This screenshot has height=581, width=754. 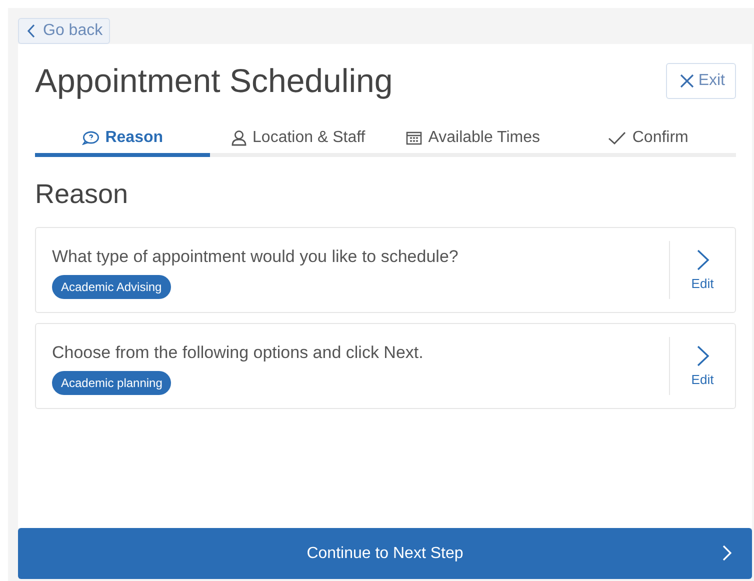 What do you see at coordinates (617, 138) in the screenshot?
I see `checkmark-icon` at bounding box center [617, 138].